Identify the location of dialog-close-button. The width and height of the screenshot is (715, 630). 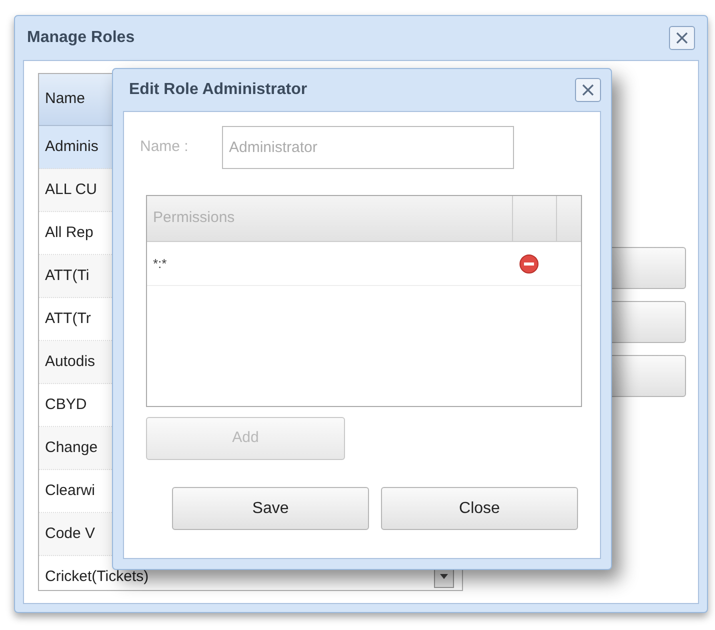
(588, 90).